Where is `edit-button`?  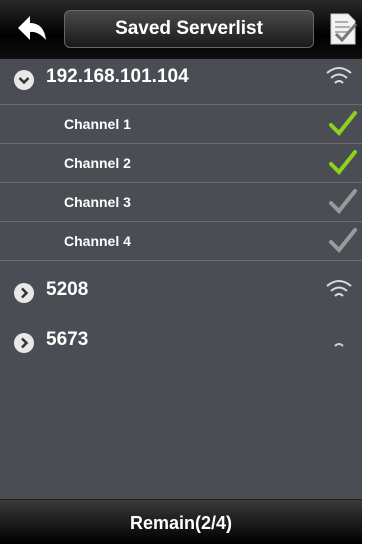
edit-button is located at coordinates (343, 29).